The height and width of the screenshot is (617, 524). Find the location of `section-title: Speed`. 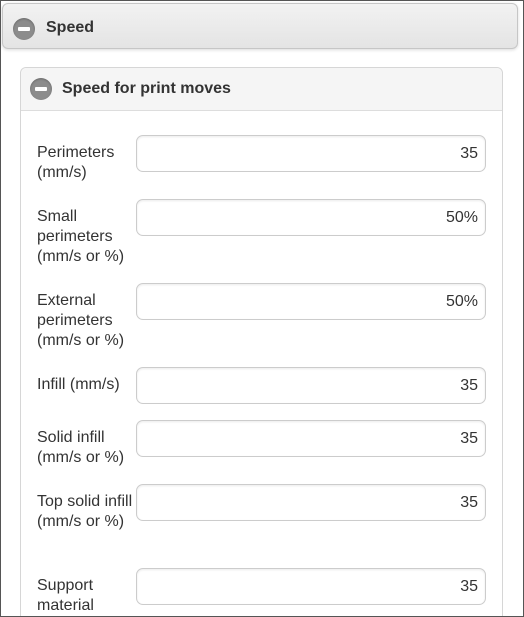

section-title: Speed is located at coordinates (70, 27).